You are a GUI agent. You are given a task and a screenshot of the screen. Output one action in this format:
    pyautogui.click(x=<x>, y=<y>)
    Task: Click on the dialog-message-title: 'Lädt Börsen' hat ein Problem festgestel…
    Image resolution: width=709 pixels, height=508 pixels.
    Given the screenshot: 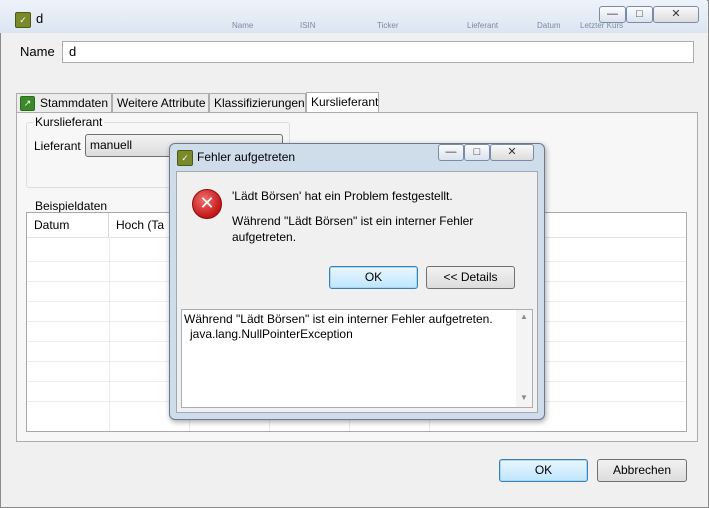 What is the action you would take?
    pyautogui.click(x=342, y=196)
    